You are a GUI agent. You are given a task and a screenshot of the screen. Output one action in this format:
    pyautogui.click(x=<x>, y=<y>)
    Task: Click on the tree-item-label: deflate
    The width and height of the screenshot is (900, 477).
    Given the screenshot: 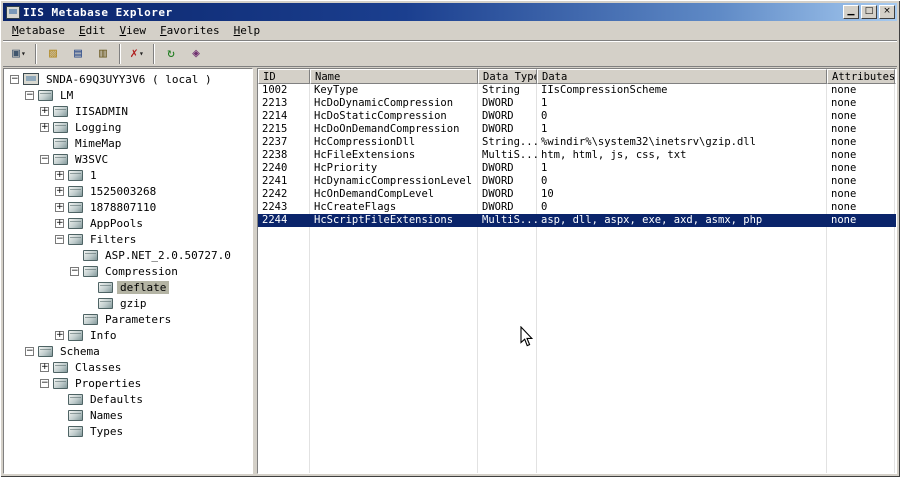 What is the action you would take?
    pyautogui.click(x=143, y=287)
    